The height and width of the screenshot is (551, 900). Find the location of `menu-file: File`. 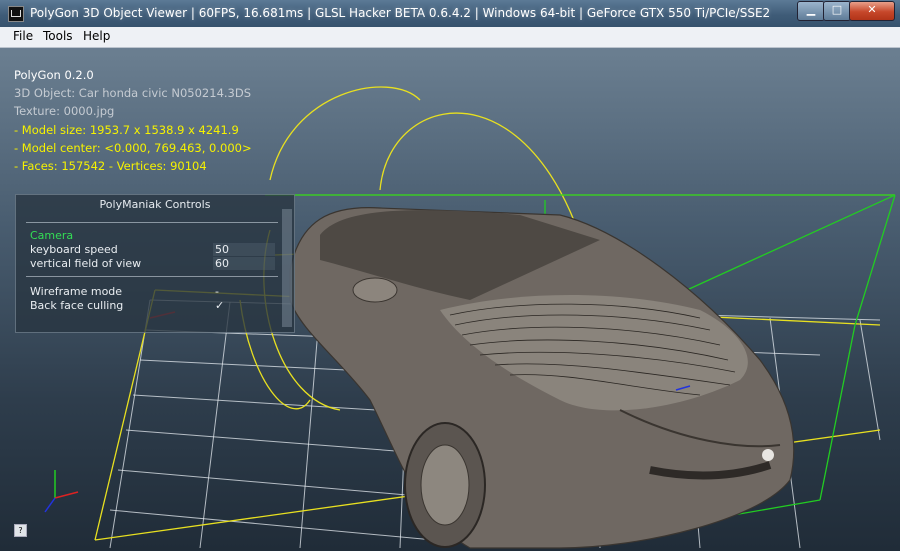

menu-file: File is located at coordinates (23, 36).